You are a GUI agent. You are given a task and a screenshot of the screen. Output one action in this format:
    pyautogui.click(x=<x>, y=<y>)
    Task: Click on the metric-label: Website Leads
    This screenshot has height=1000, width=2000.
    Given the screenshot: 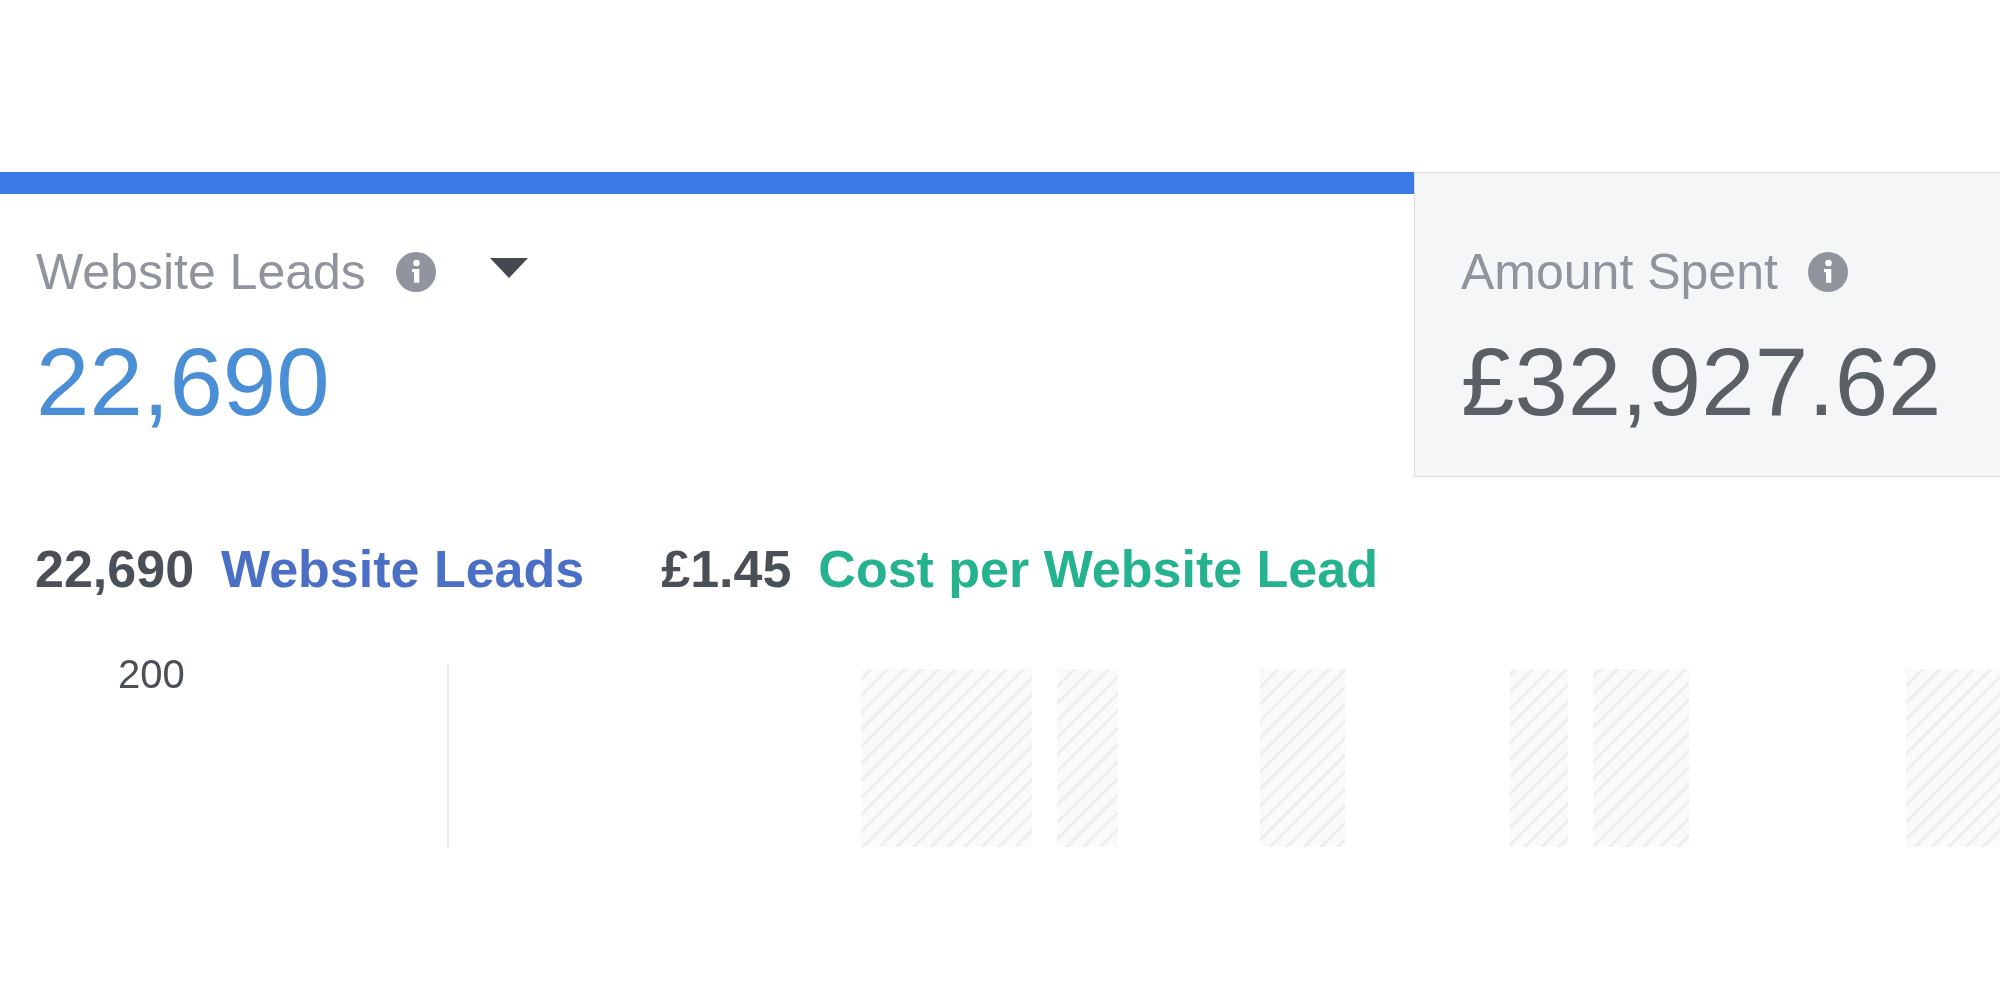 What is the action you would take?
    pyautogui.click(x=201, y=272)
    